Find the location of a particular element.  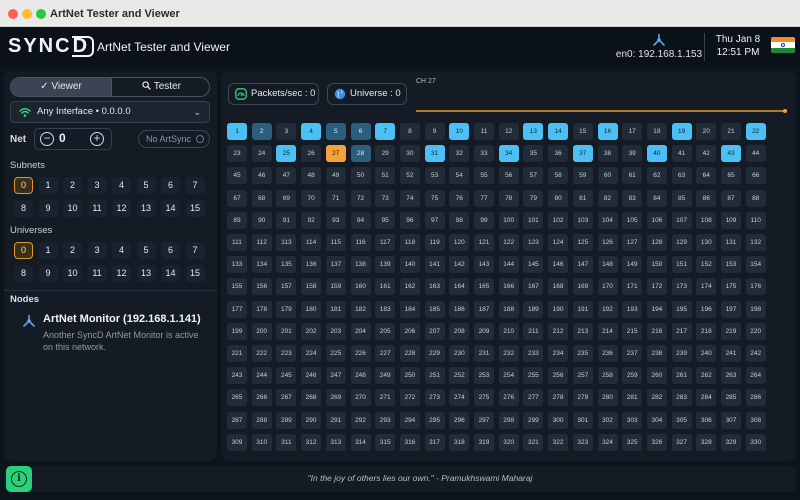

channel-cell-111: 111 is located at coordinates (237, 242).